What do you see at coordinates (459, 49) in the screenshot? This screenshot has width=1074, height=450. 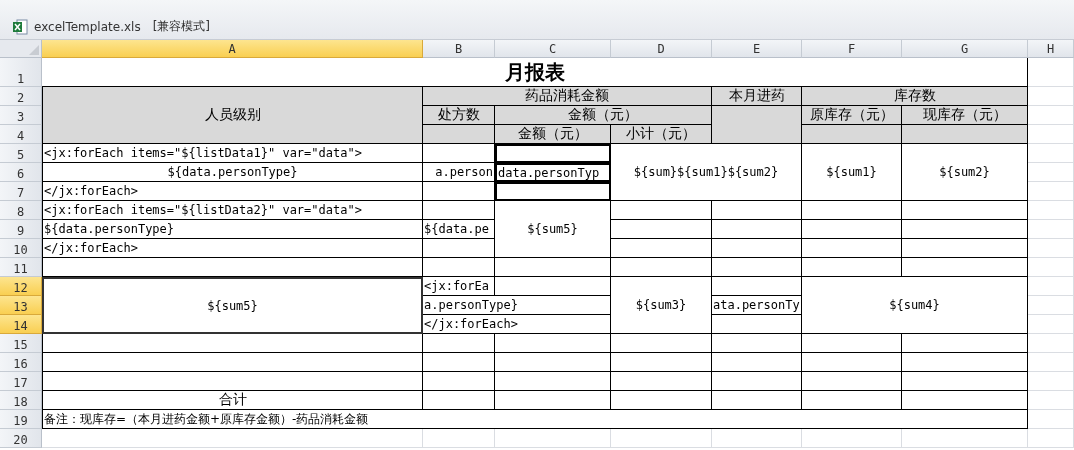 I see `column-header: B` at bounding box center [459, 49].